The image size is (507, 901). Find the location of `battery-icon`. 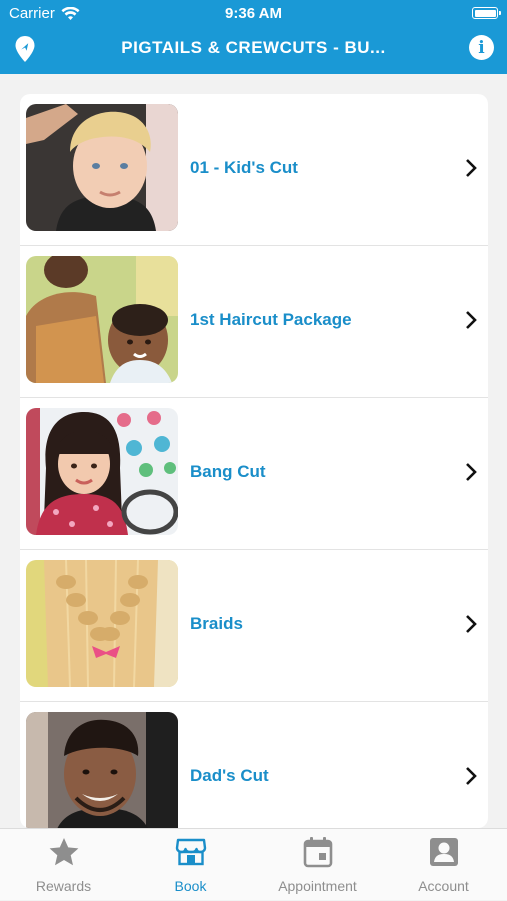

battery-icon is located at coordinates (486, 13).